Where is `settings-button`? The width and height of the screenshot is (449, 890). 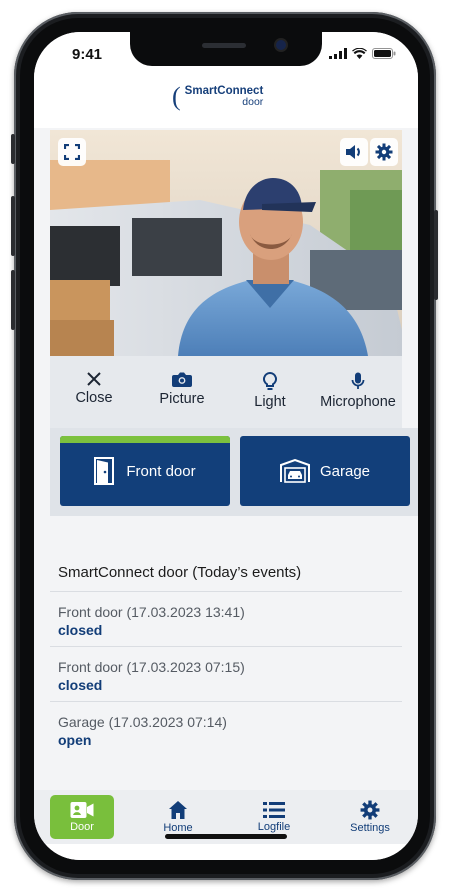
settings-button is located at coordinates (384, 152).